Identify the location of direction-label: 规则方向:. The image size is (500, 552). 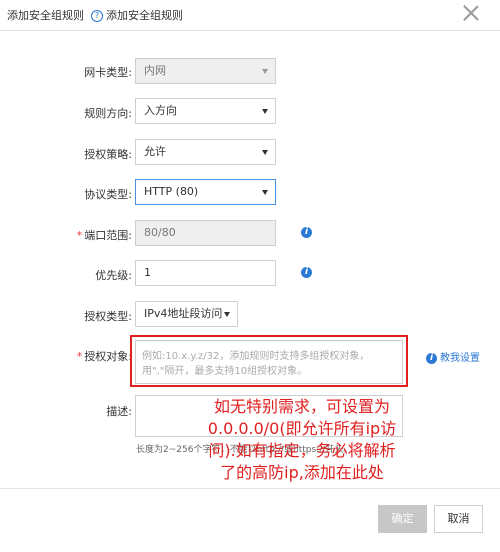
(108, 113).